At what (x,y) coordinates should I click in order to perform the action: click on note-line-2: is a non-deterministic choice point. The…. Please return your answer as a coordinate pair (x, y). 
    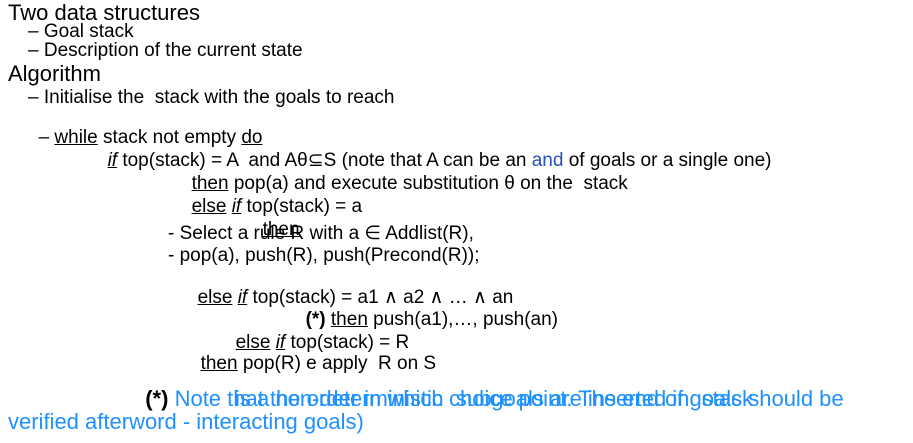
    Looking at the image, I should click on (539, 398).